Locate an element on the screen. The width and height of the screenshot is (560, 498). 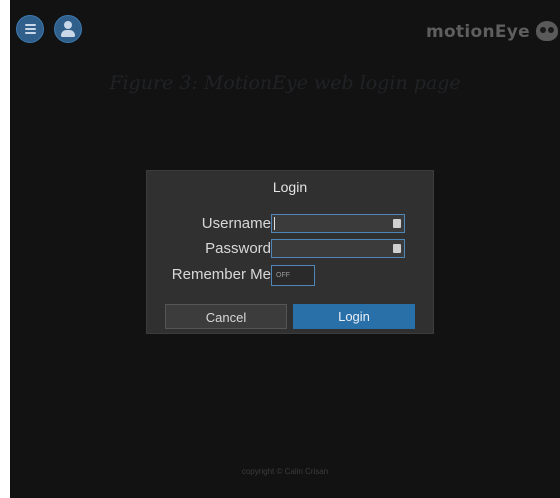
cancel-button: Cancel is located at coordinates (226, 316).